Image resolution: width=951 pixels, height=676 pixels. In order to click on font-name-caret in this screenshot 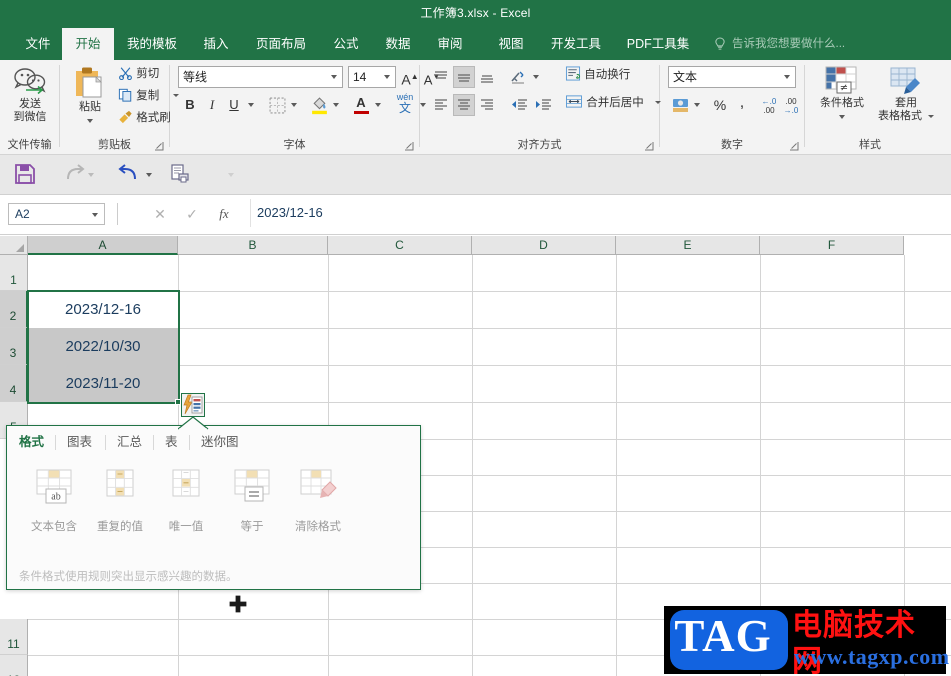, I will do `click(334, 77)`.